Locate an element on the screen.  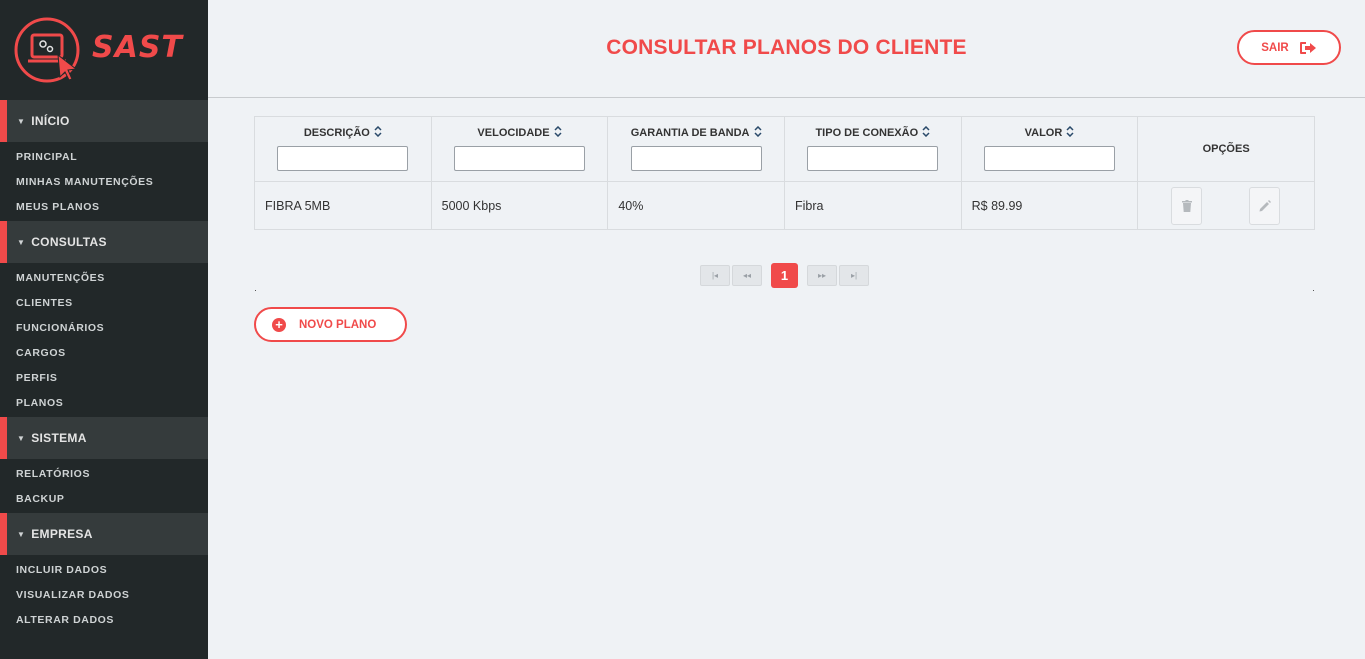
page-number-button: 1 is located at coordinates (784, 275).